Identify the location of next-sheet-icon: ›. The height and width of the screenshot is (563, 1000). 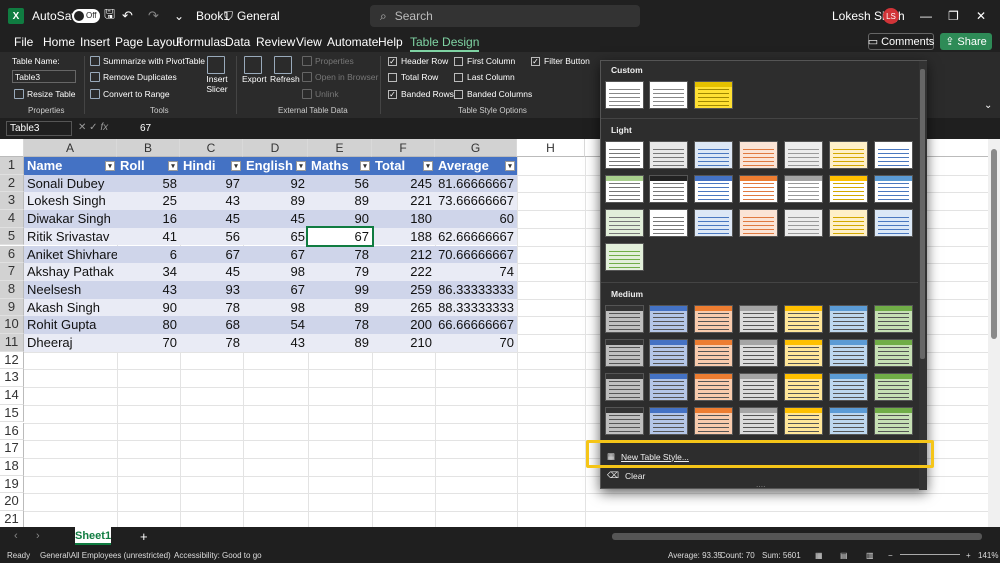
(38, 536).